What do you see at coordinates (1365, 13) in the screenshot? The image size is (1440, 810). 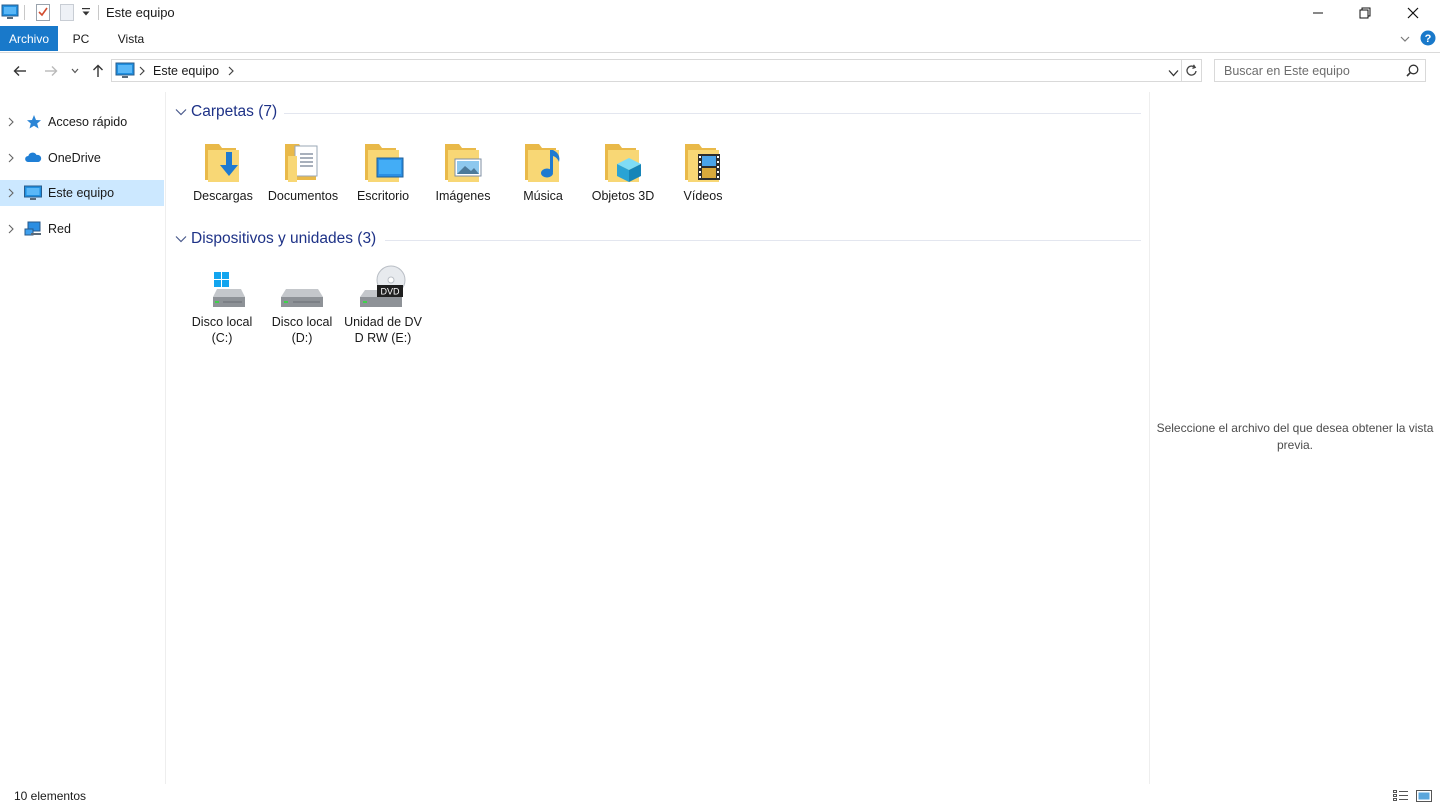 I see `restore-button` at bounding box center [1365, 13].